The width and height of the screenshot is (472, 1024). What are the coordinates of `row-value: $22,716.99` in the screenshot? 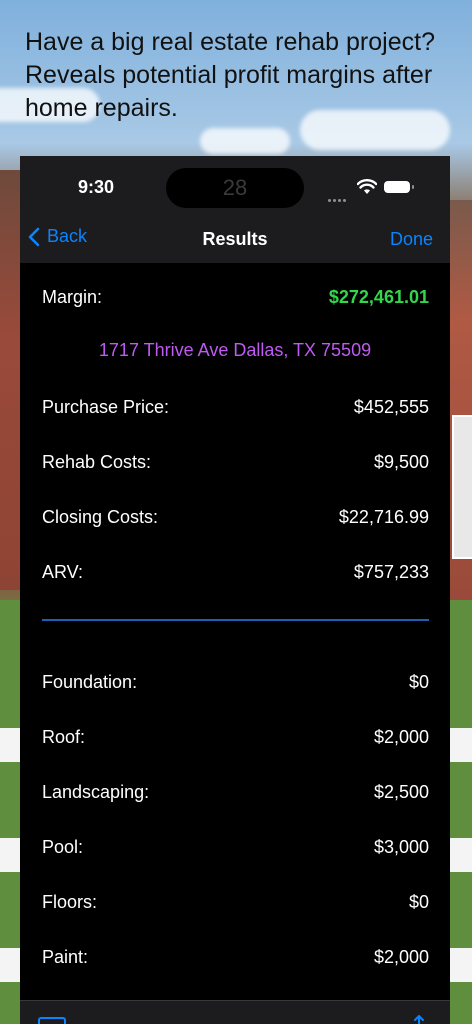 It's located at (383, 516).